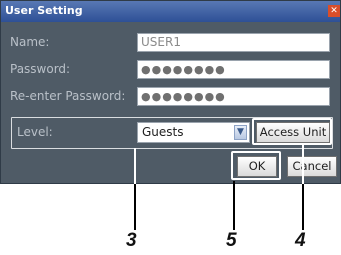  I want to click on level-label: Level:, so click(35, 132).